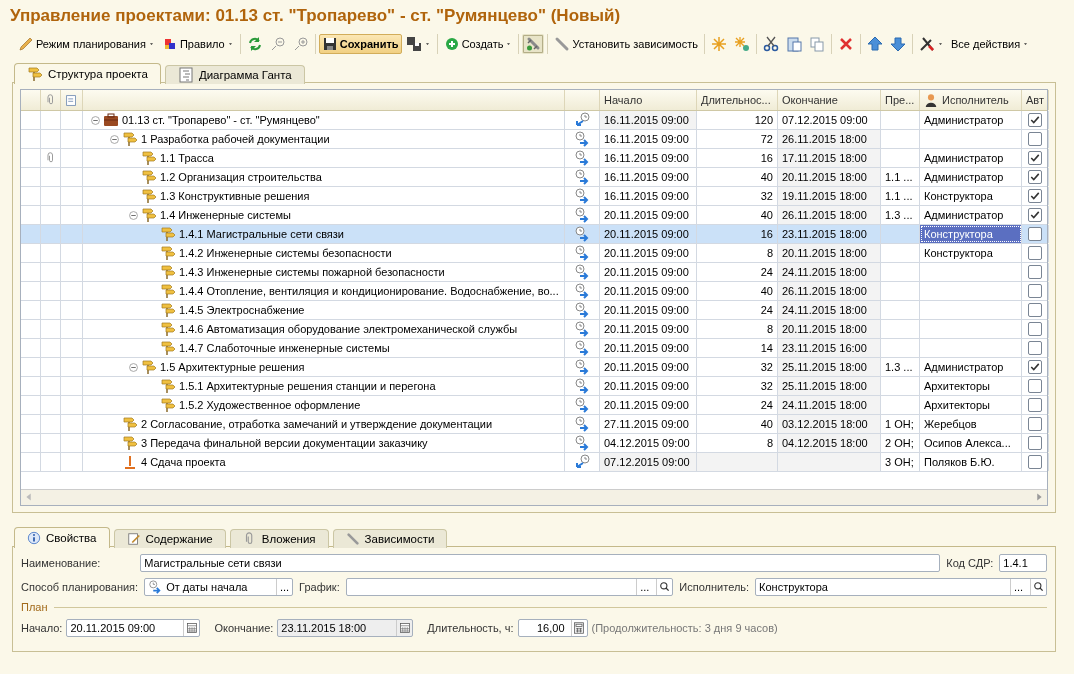 The width and height of the screenshot is (1074, 674). Describe the element at coordinates (971, 234) in the screenshot. I see `table-cell: Конструктора` at that location.